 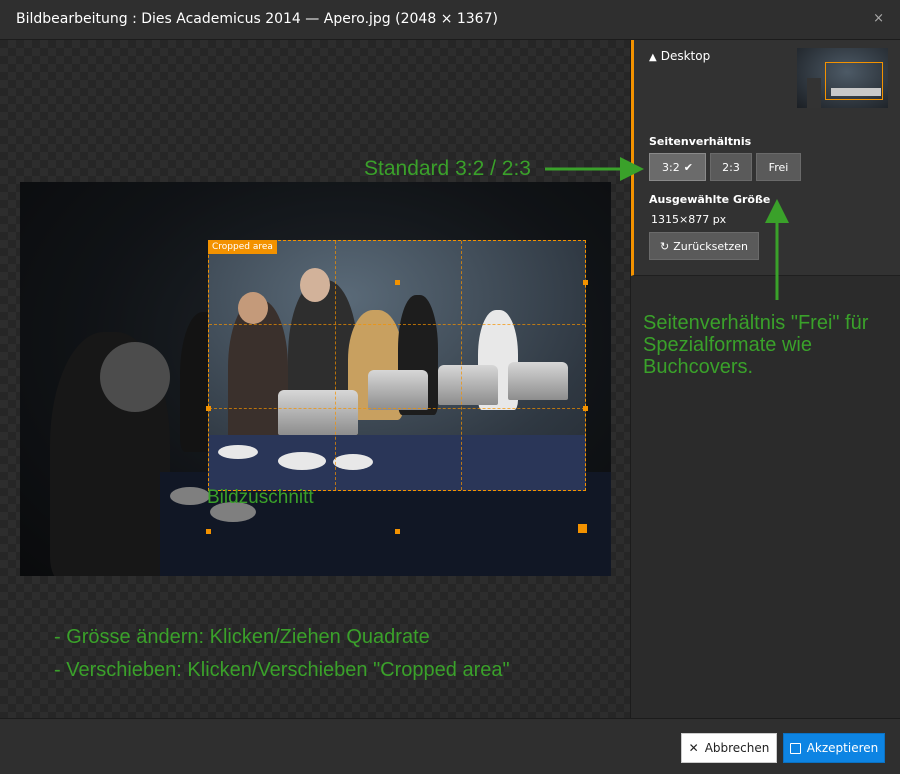 What do you see at coordinates (208, 531) in the screenshot?
I see `resize-handle-bottom-left` at bounding box center [208, 531].